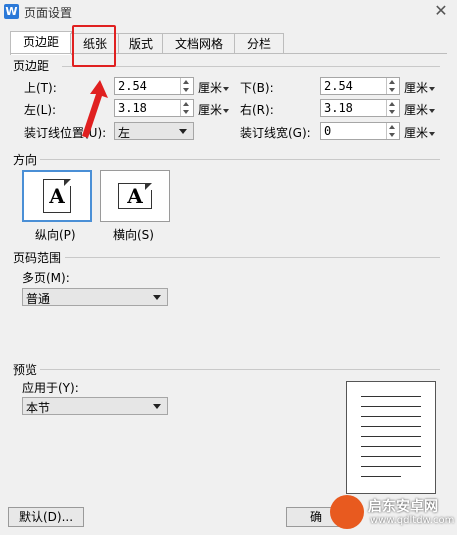  I want to click on portrait-label: 纵向(P), so click(55, 235).